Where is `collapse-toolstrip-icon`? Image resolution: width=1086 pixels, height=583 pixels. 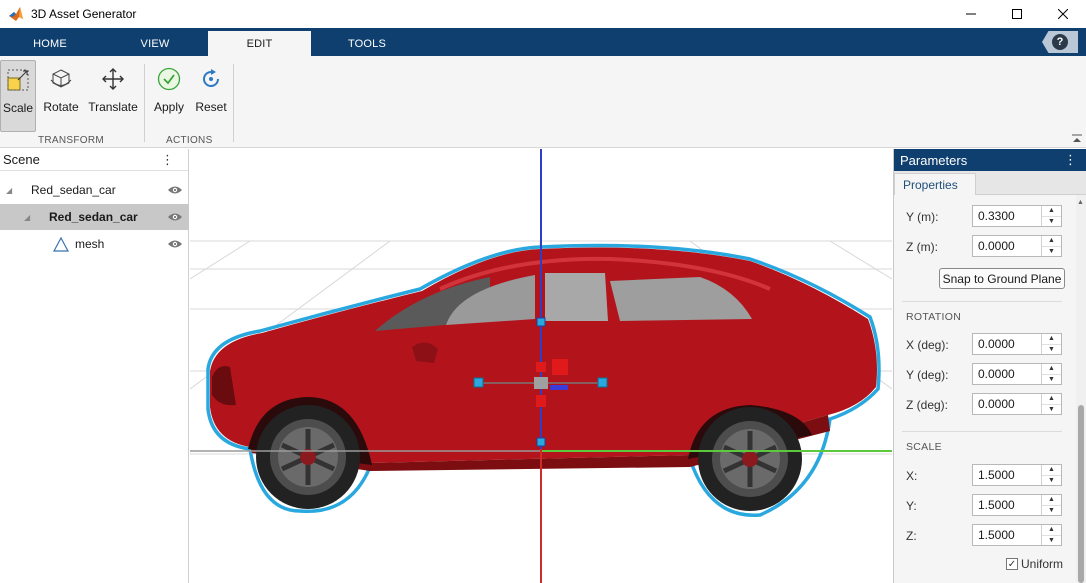 collapse-toolstrip-icon is located at coordinates (1077, 139).